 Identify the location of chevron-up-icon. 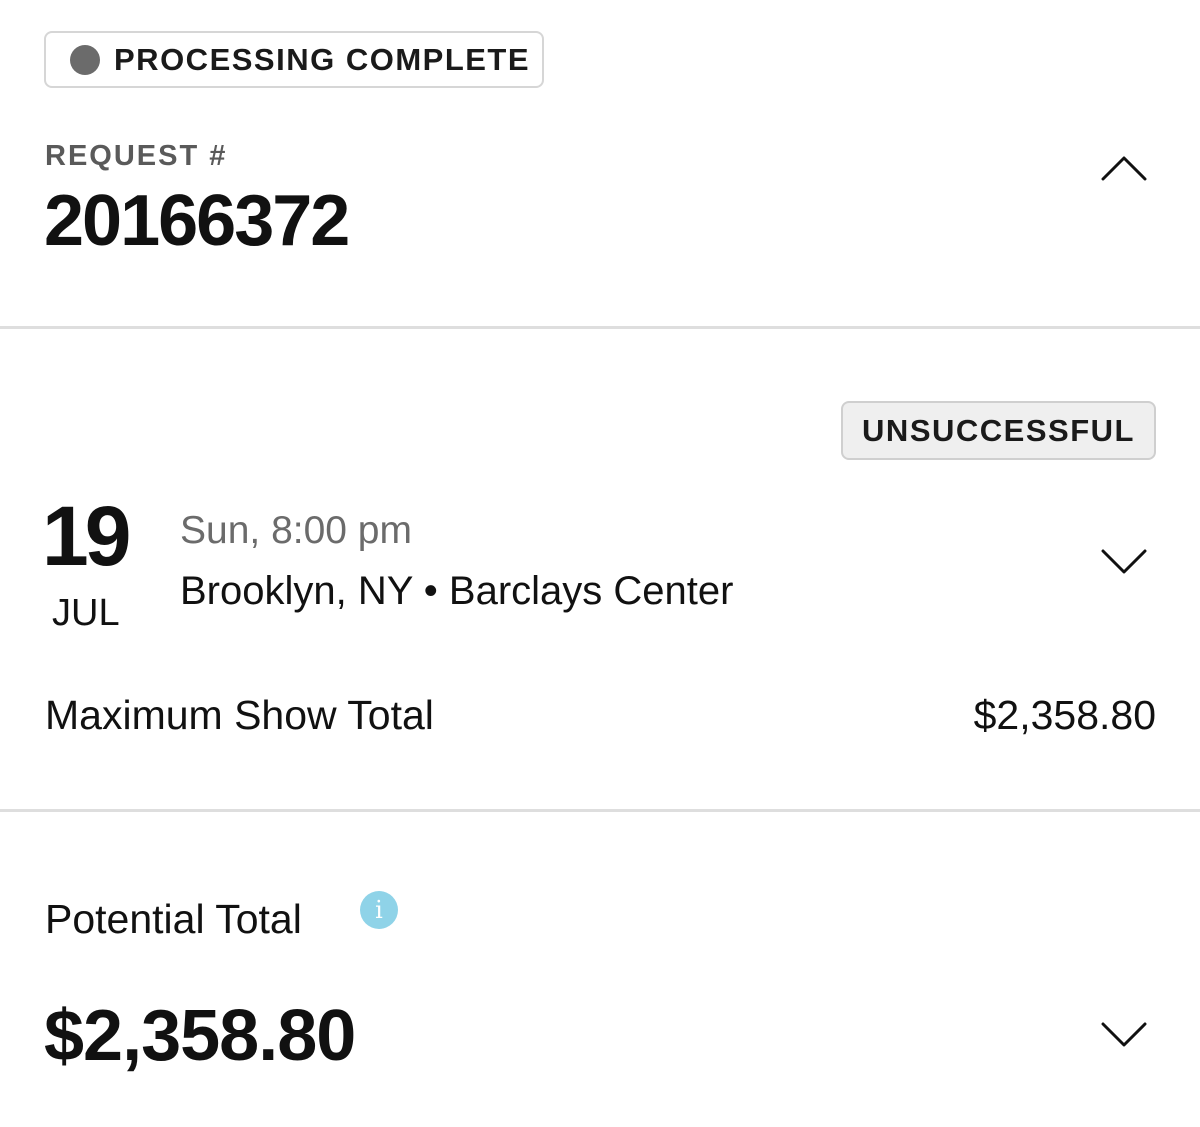
(1124, 168).